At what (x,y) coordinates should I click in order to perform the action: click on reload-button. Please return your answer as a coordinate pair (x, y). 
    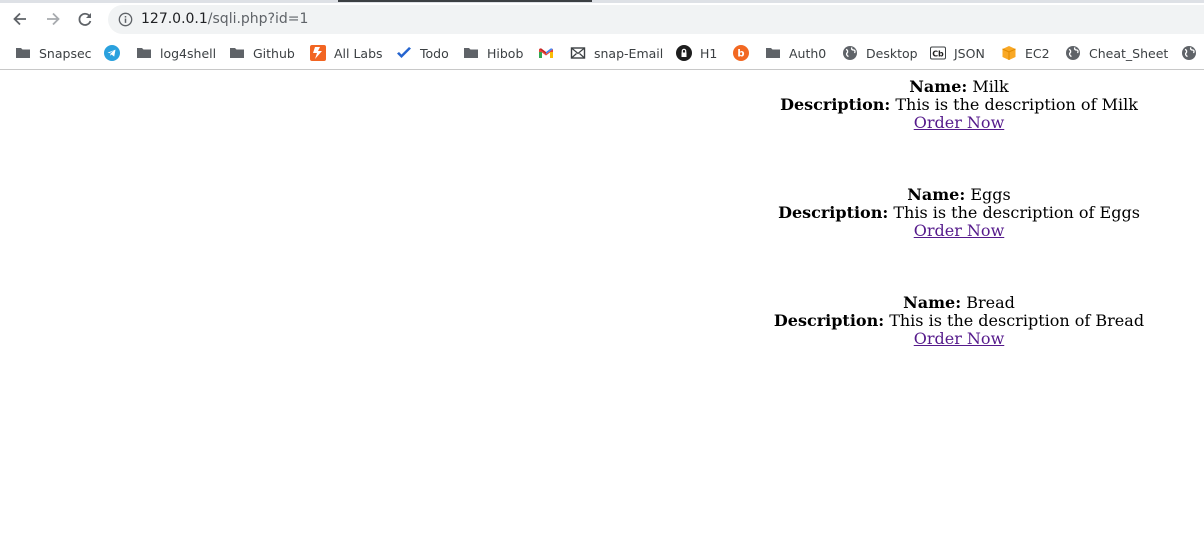
    Looking at the image, I should click on (85, 19).